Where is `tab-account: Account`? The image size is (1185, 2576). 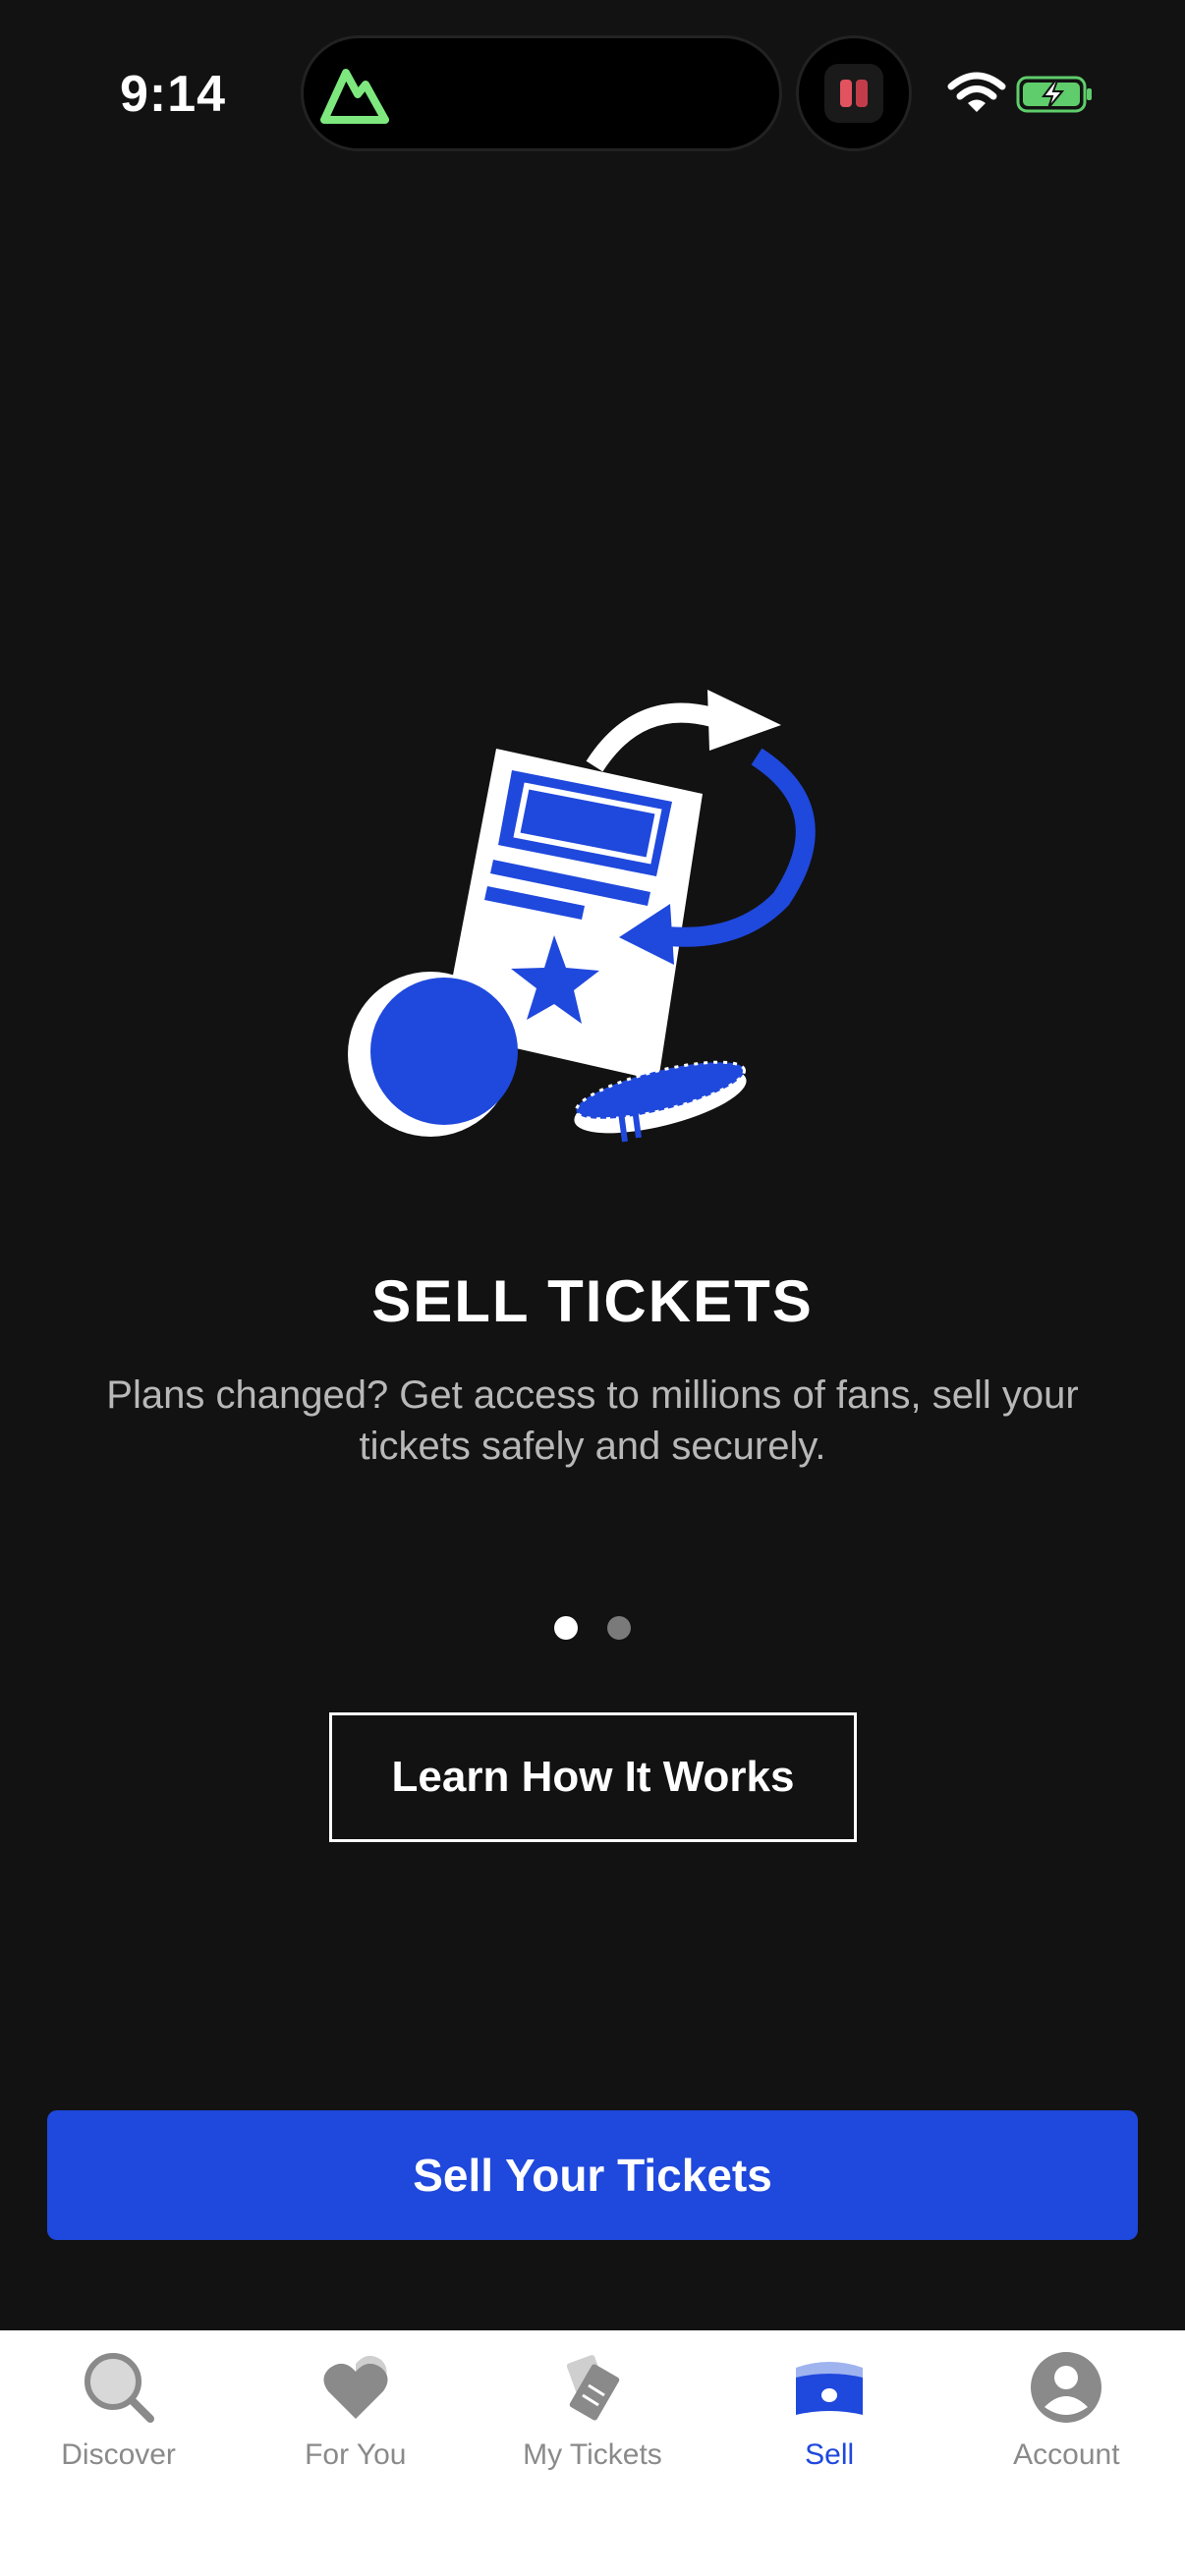
tab-account: Account is located at coordinates (1066, 2462).